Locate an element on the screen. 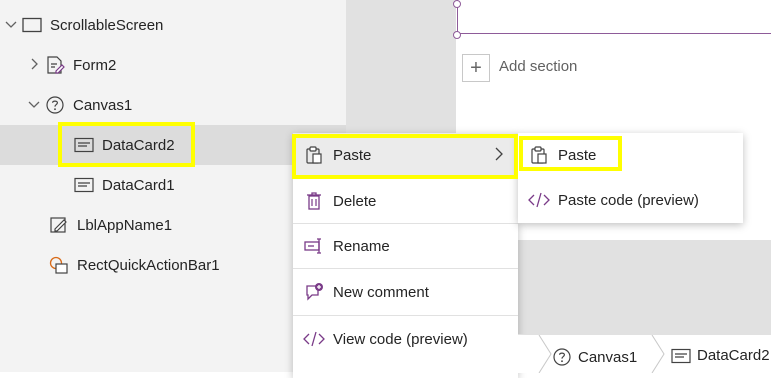 The image size is (771, 378). tree-item-label: LblAppName1 is located at coordinates (125, 225).